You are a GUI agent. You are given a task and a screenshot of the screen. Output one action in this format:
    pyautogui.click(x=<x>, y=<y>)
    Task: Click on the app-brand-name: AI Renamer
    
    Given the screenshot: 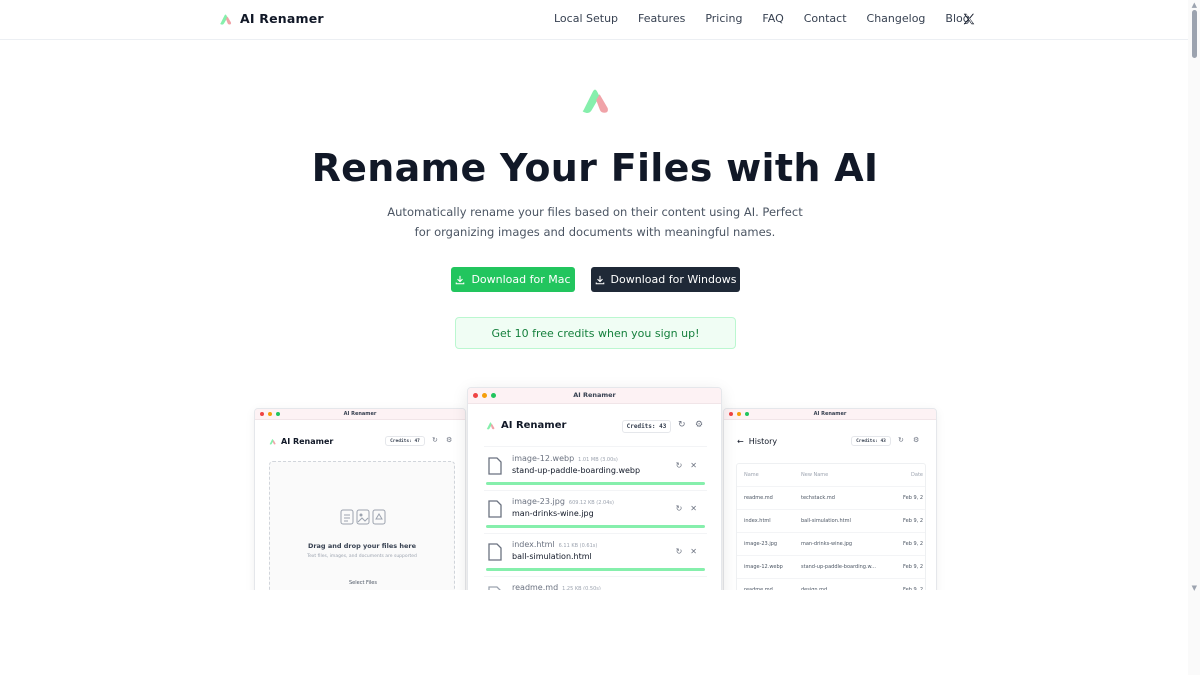 What is the action you would take?
    pyautogui.click(x=534, y=425)
    